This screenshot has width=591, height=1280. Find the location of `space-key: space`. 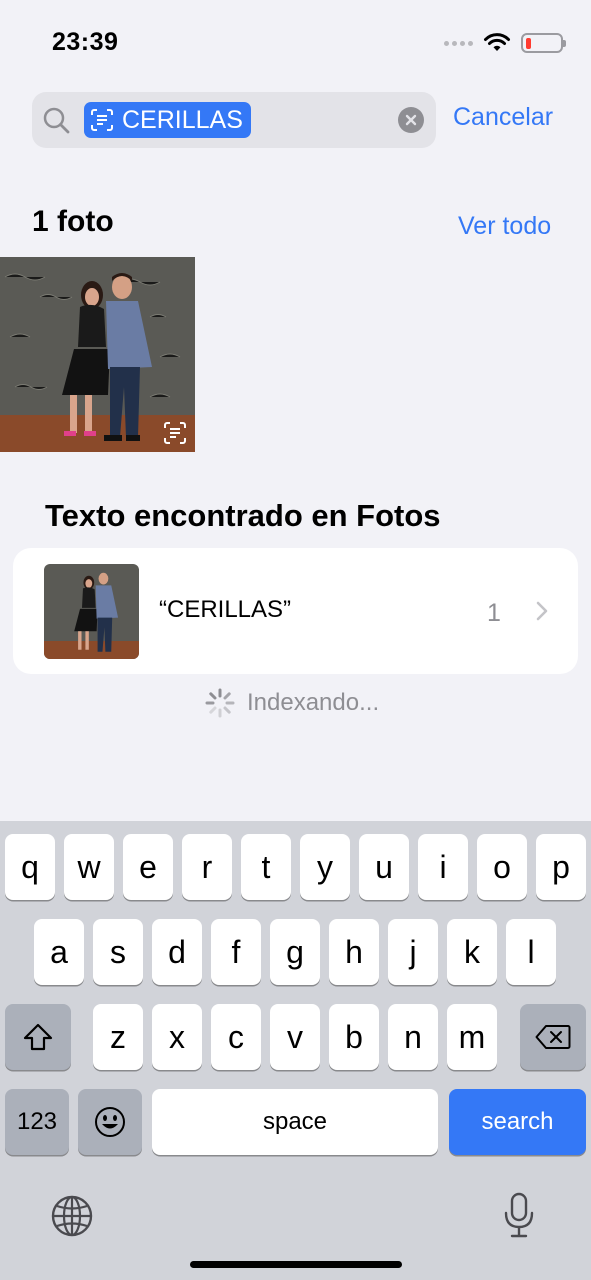

space-key: space is located at coordinates (295, 1122).